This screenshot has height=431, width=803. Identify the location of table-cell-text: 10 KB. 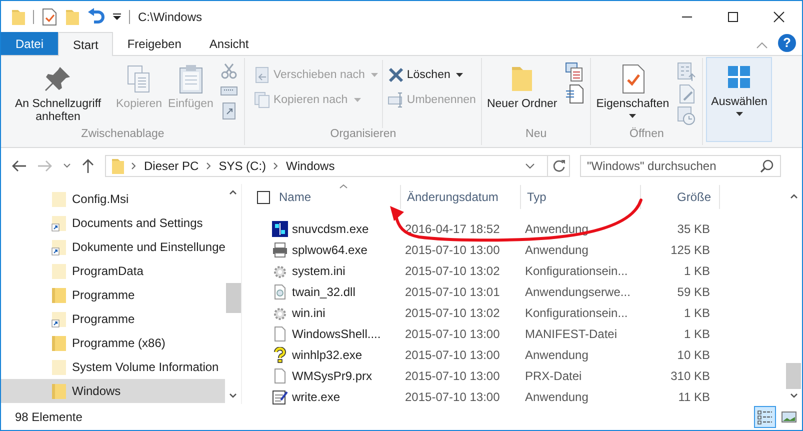
(693, 355).